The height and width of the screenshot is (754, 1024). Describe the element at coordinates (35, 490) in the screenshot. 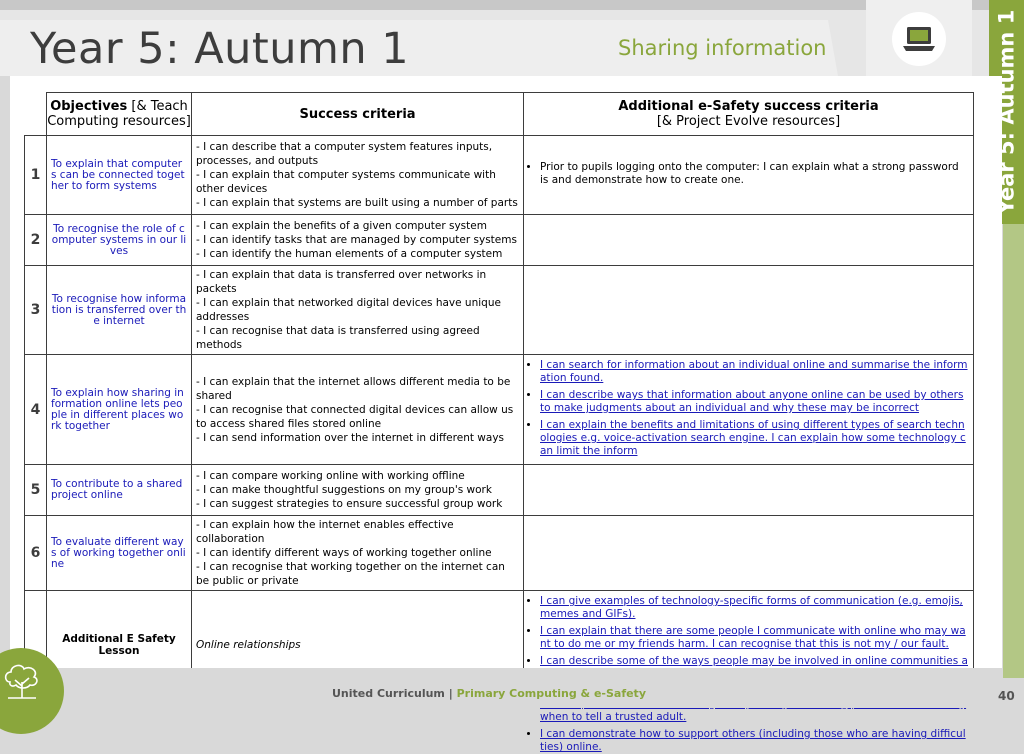

I see `lesson-number: 5` at that location.